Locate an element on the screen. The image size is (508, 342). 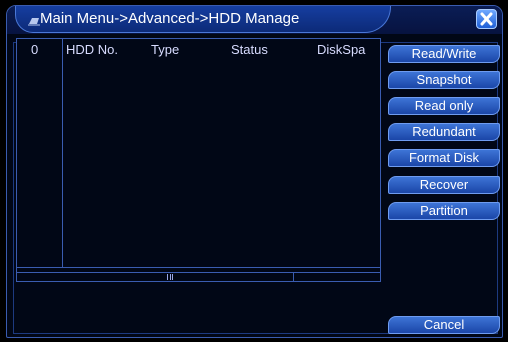
monitor-icon is located at coordinates (34, 19).